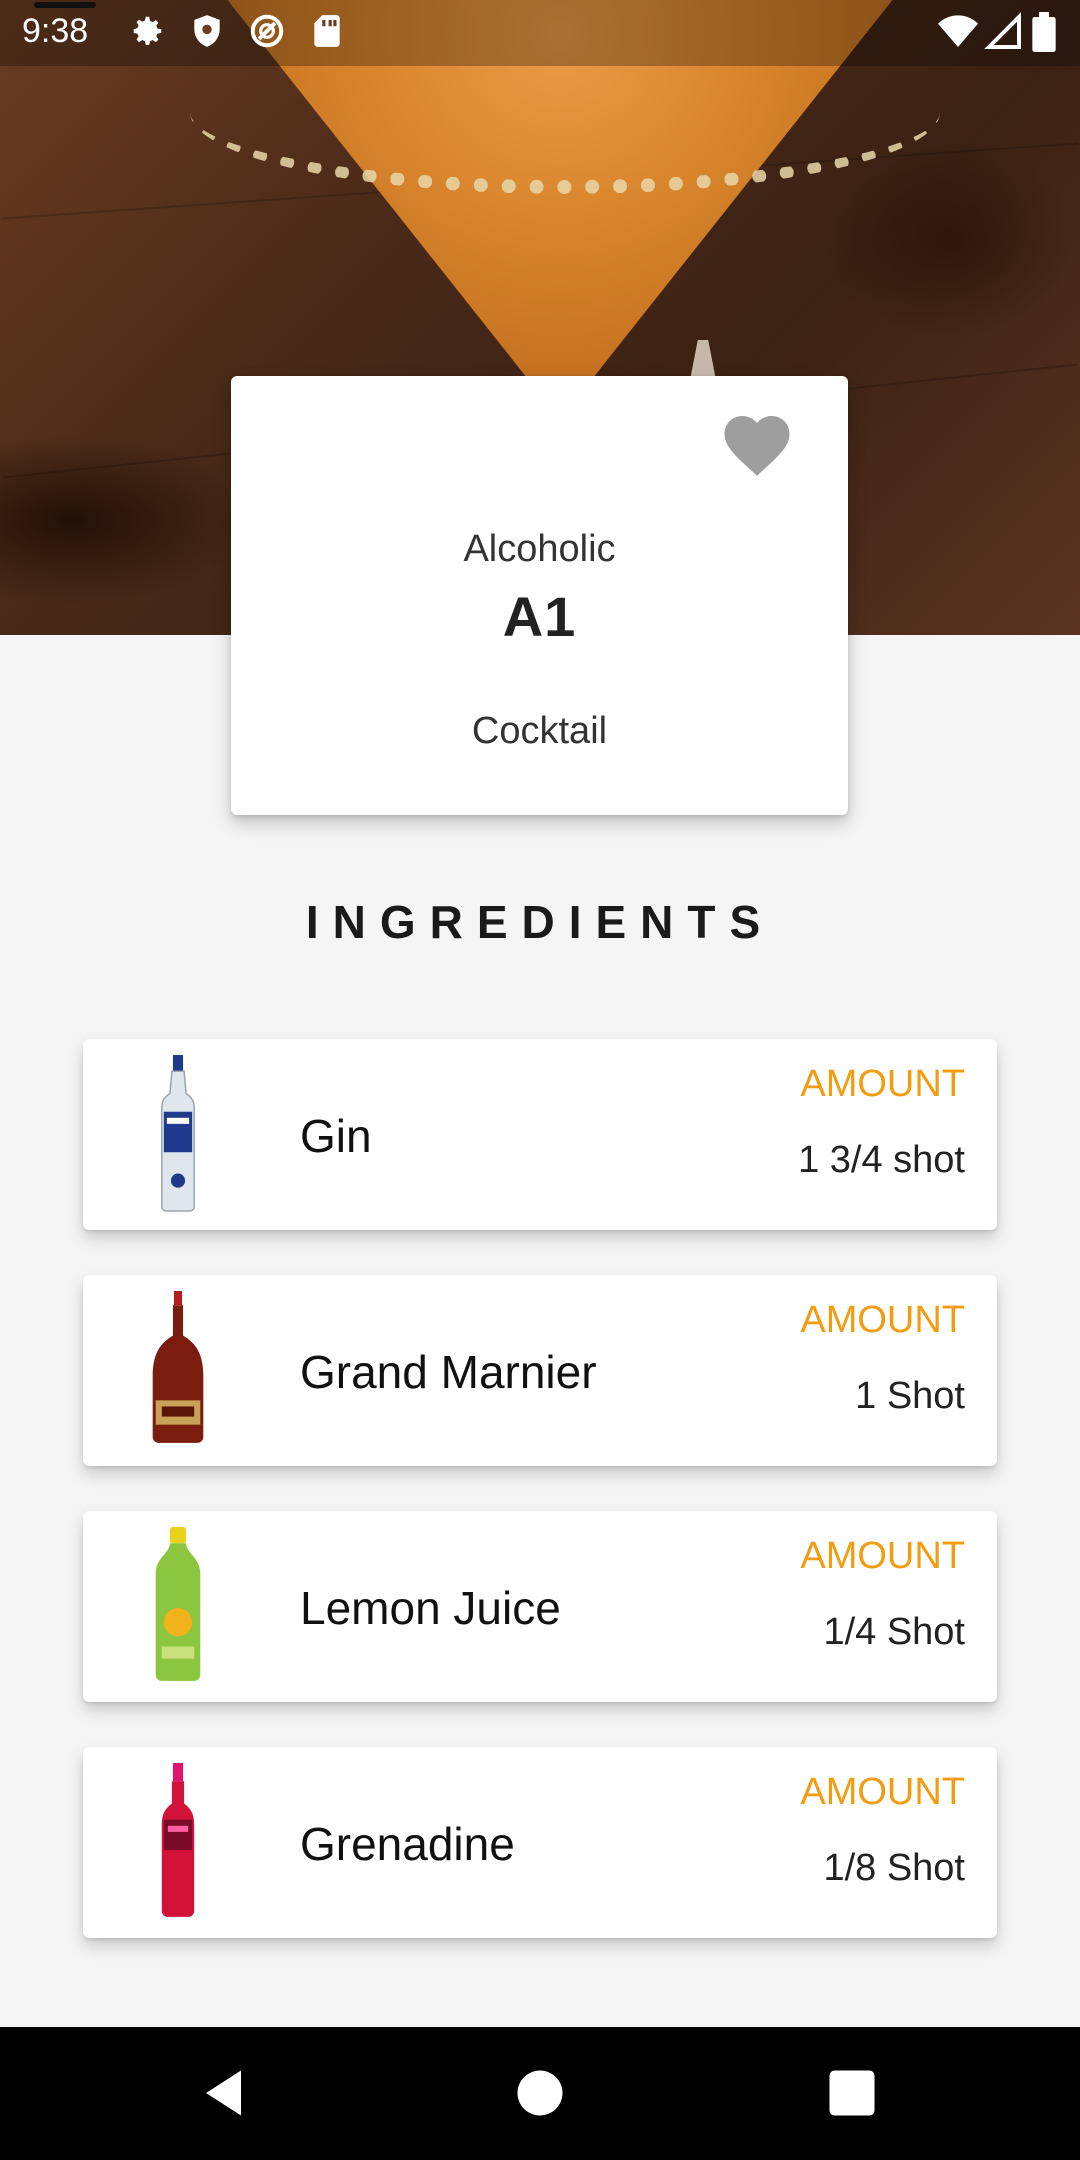  I want to click on ingredient-name: Gin, so click(336, 1136).